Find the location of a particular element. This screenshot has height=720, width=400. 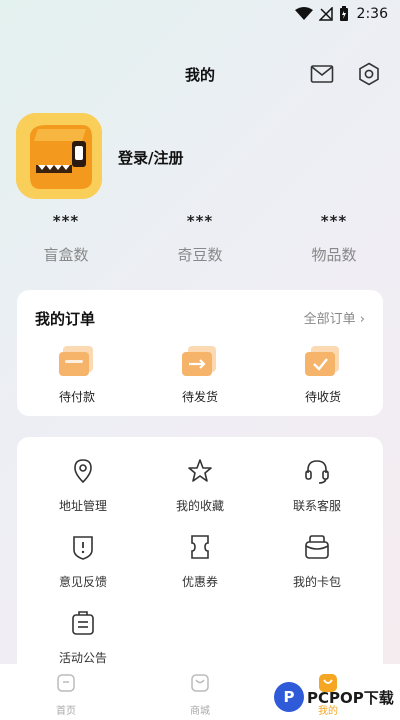

mail-icon is located at coordinates (322, 74).